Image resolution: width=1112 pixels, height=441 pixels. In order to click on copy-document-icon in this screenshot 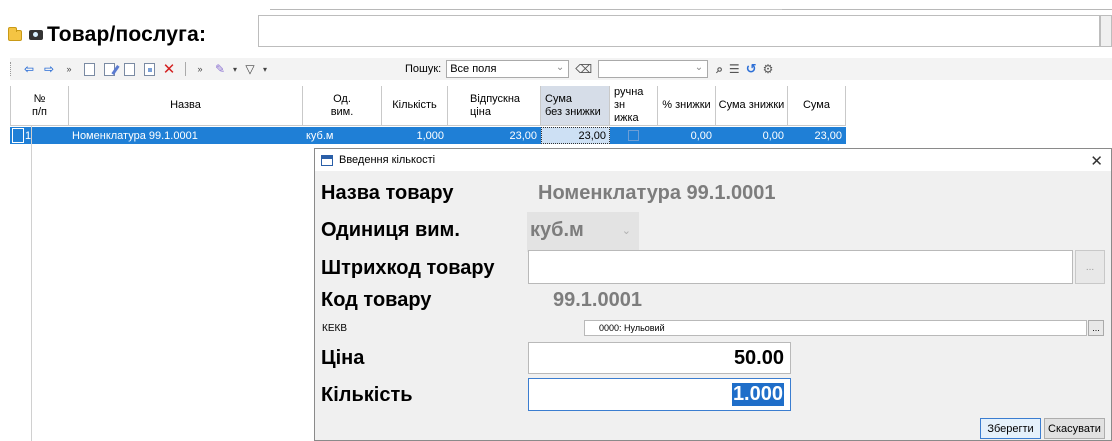, I will do `click(129, 68)`.